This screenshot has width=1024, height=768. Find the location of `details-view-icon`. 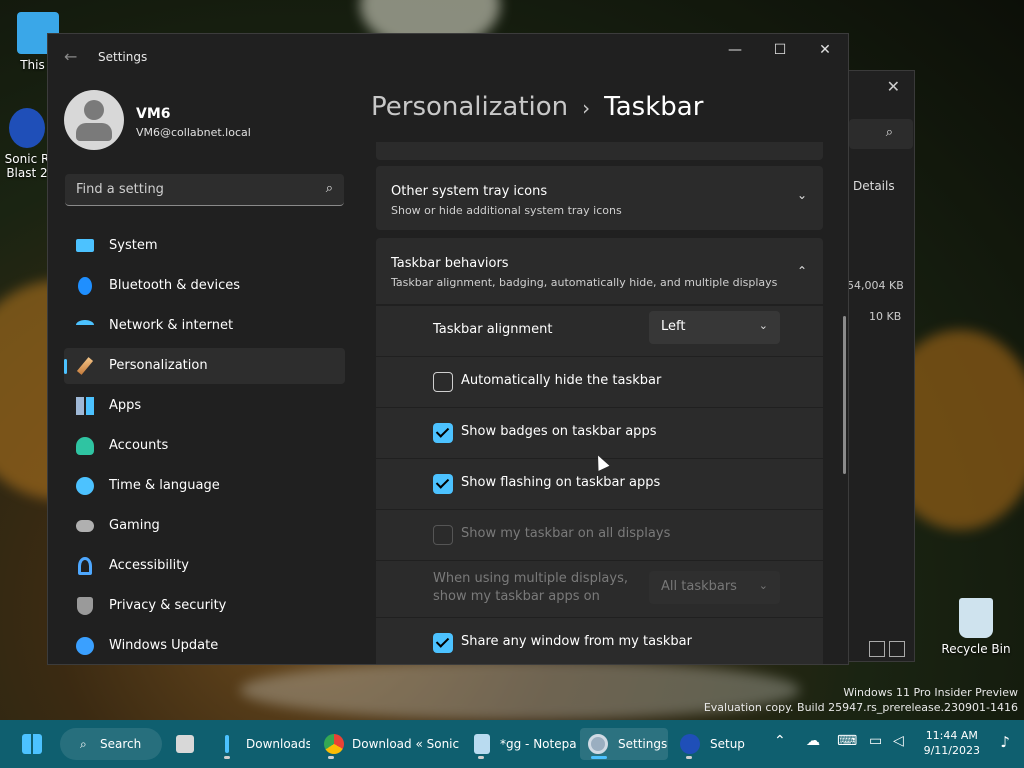

details-view-icon is located at coordinates (877, 649).